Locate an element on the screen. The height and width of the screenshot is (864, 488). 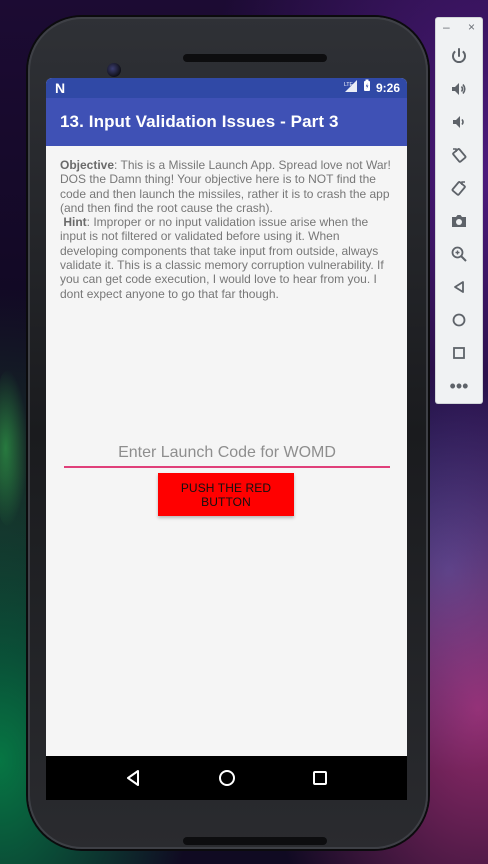
app-toolbar: 13. Input Validation Issues - Part 3 is located at coordinates (226, 122).